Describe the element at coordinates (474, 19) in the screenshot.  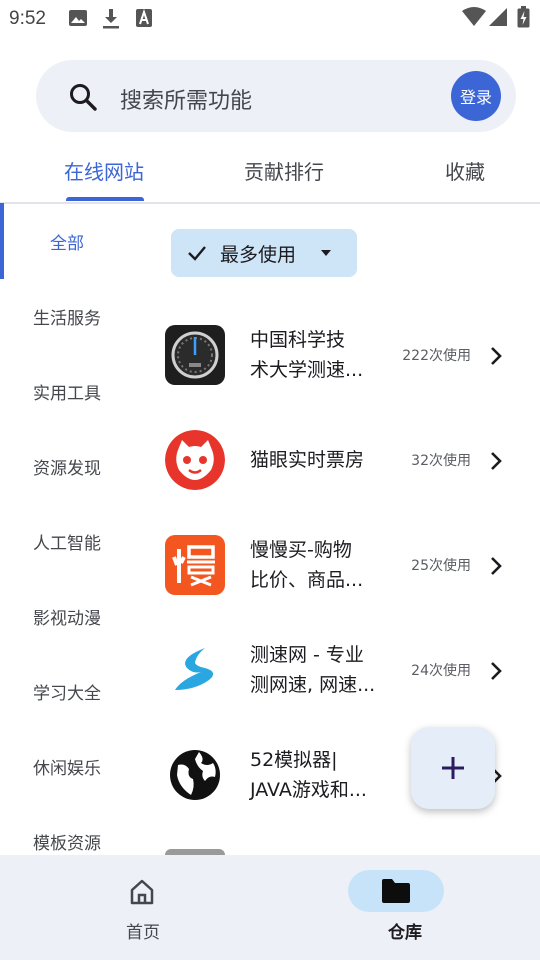
I see `wifi-icon` at that location.